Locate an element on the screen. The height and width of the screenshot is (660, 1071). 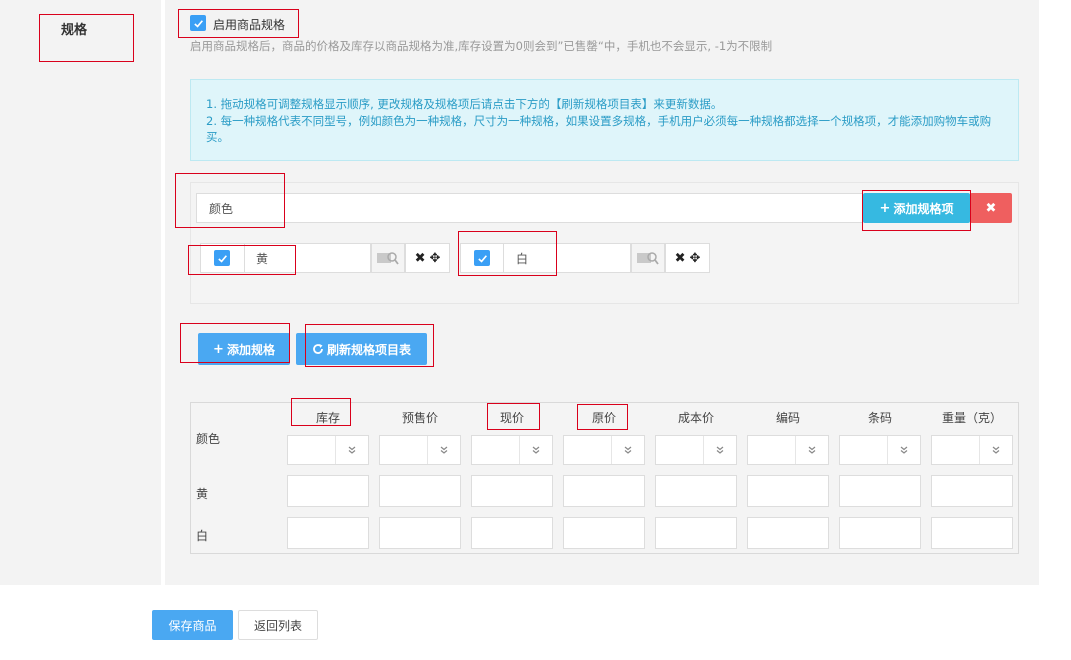
close-icon: ✖ is located at coordinates (991, 208).